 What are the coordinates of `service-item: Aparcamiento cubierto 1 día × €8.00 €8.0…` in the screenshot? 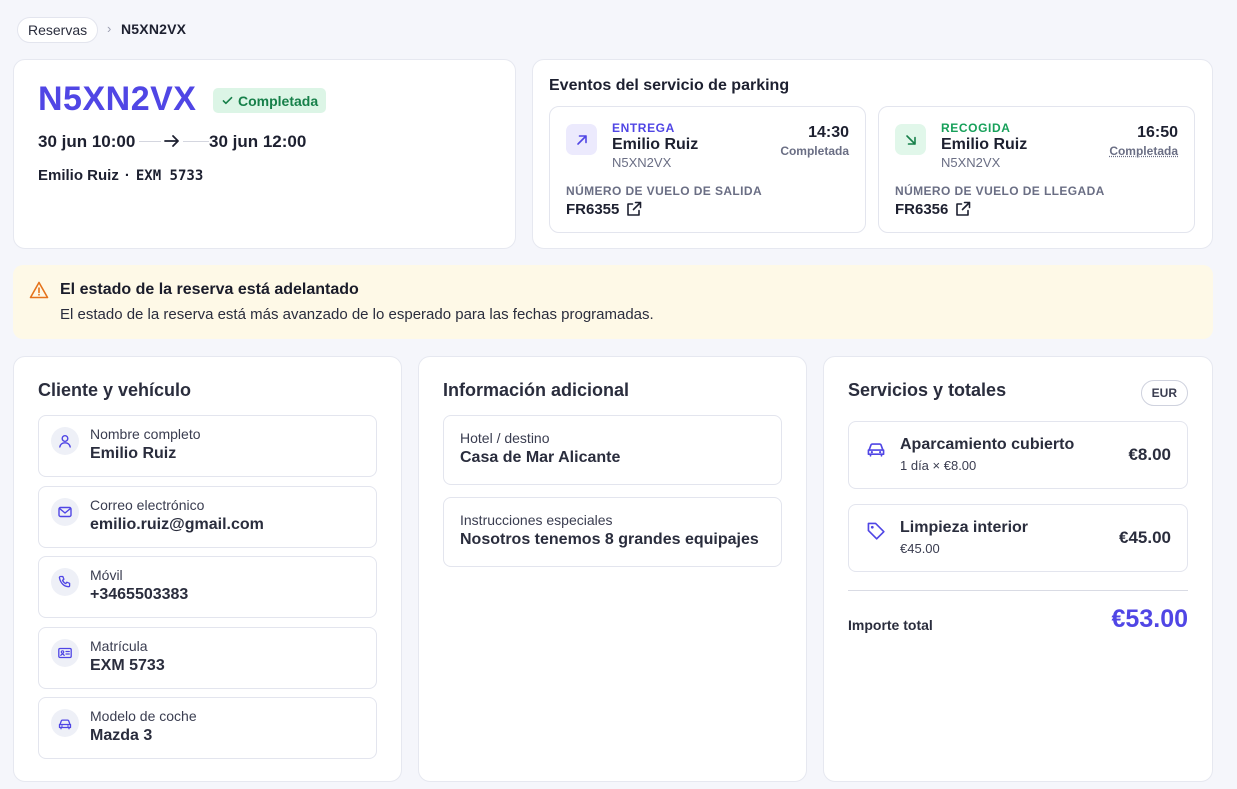 It's located at (1018, 455).